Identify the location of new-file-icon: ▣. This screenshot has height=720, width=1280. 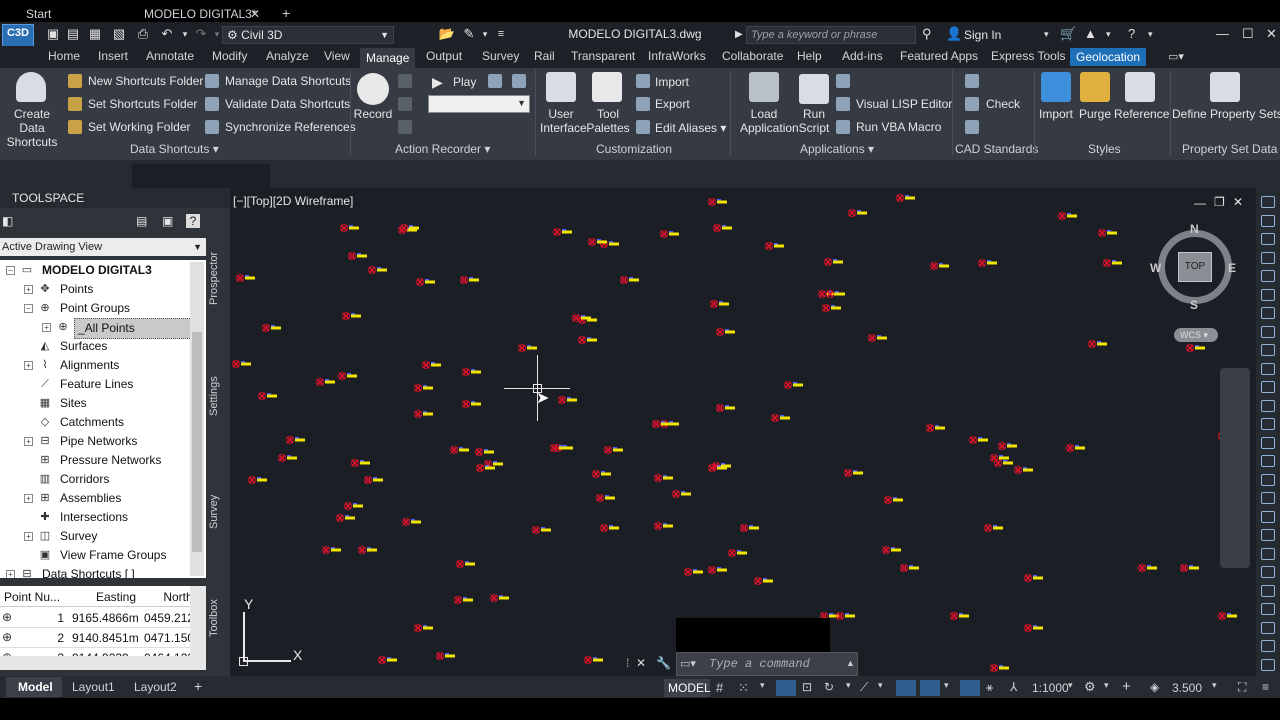
(53, 34).